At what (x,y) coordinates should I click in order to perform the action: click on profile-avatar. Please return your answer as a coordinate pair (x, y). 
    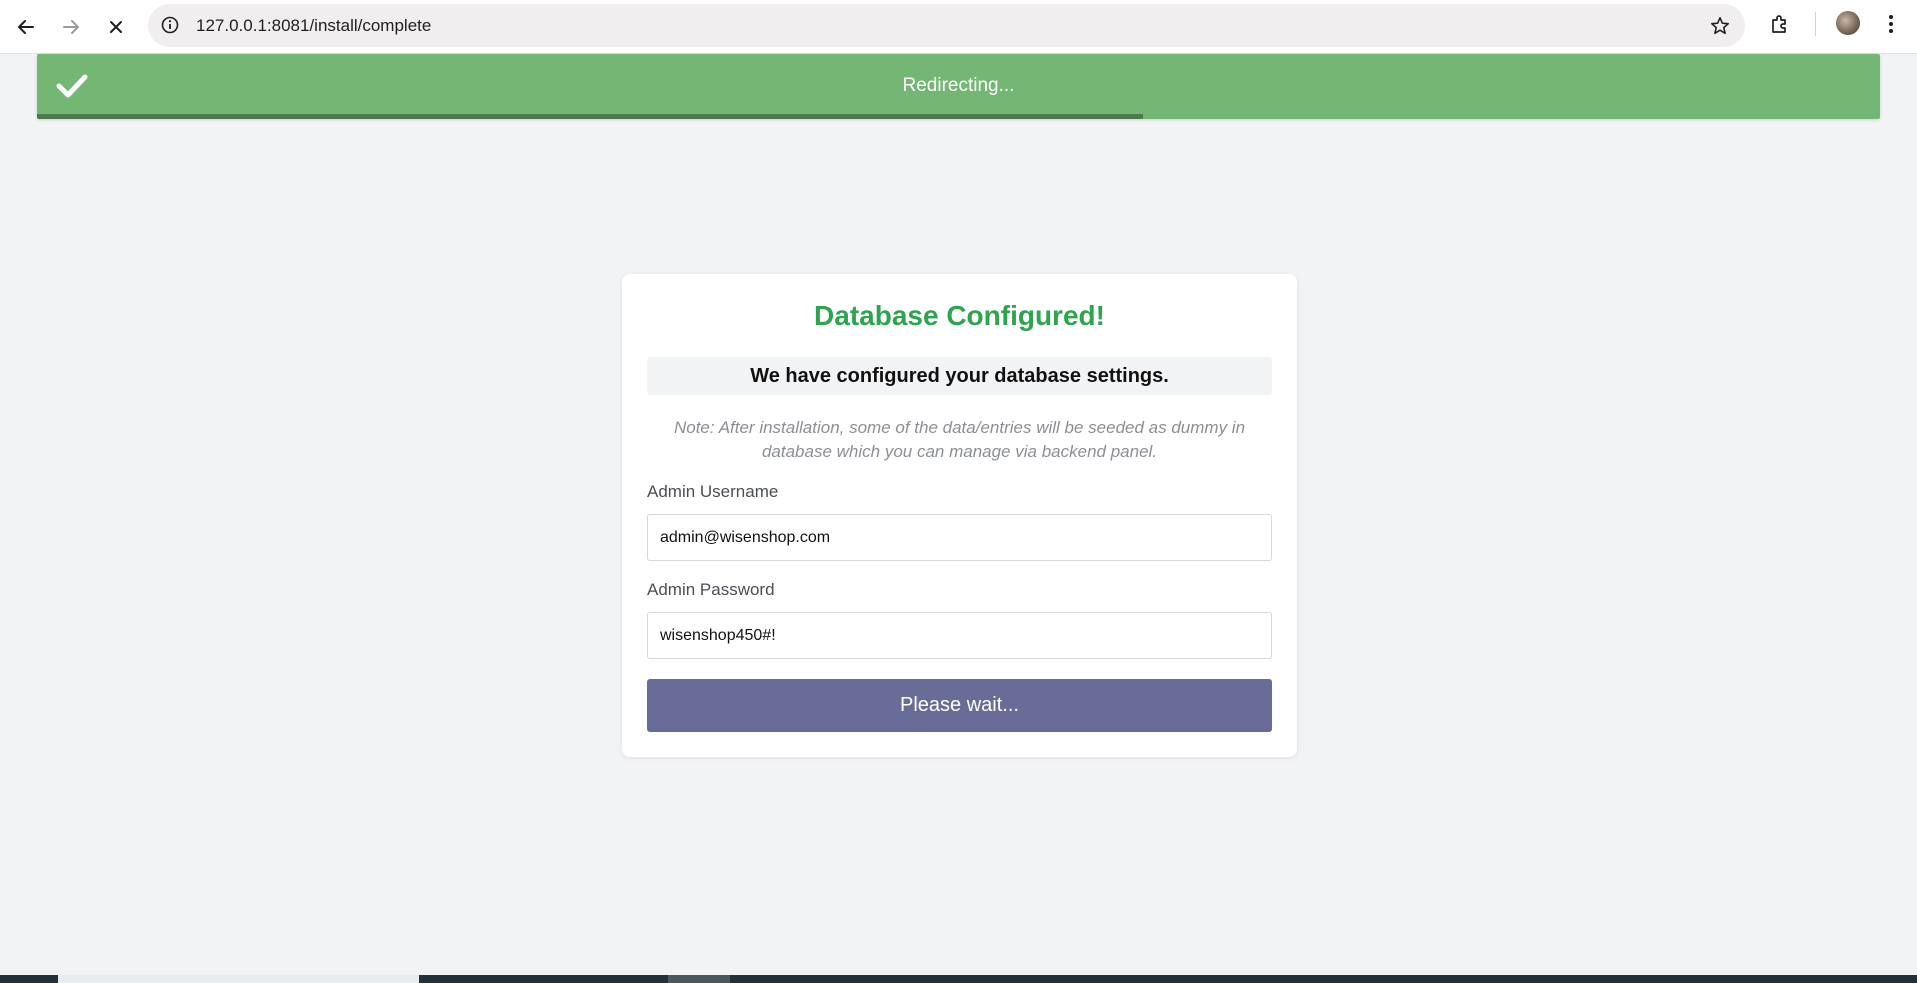
    Looking at the image, I should click on (1848, 23).